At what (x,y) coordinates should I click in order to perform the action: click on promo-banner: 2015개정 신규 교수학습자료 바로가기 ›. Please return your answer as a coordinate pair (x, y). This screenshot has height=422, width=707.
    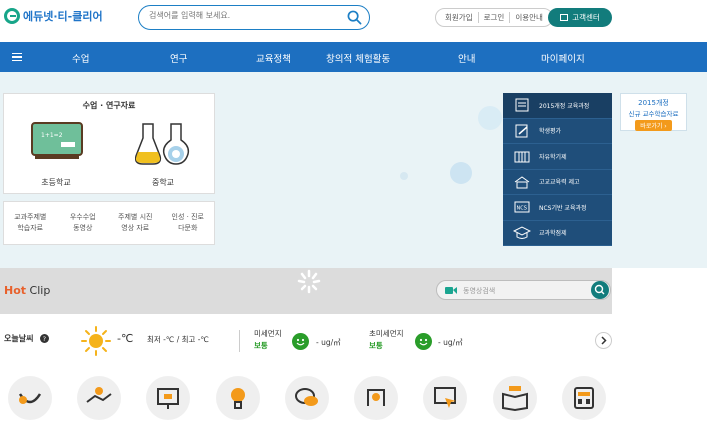
    Looking at the image, I should click on (653, 112).